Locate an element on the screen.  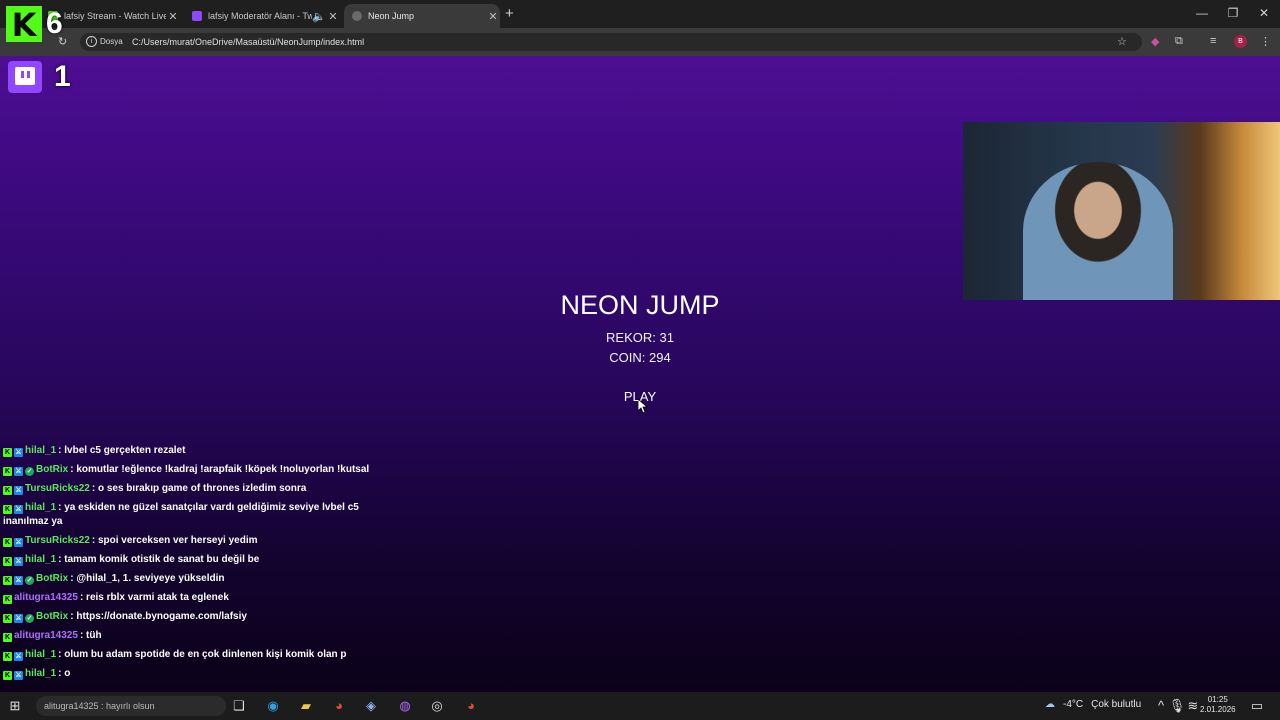
kick-viewer-count: 6 is located at coordinates (54, 23).